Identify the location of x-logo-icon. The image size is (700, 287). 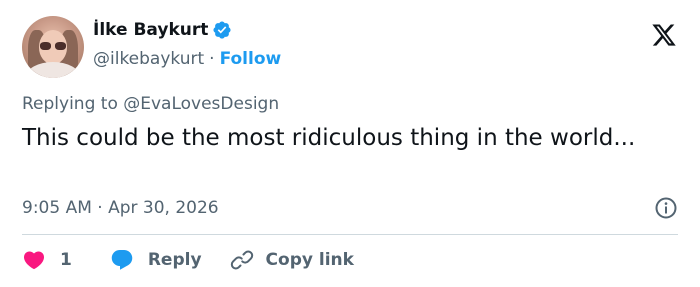
(664, 35).